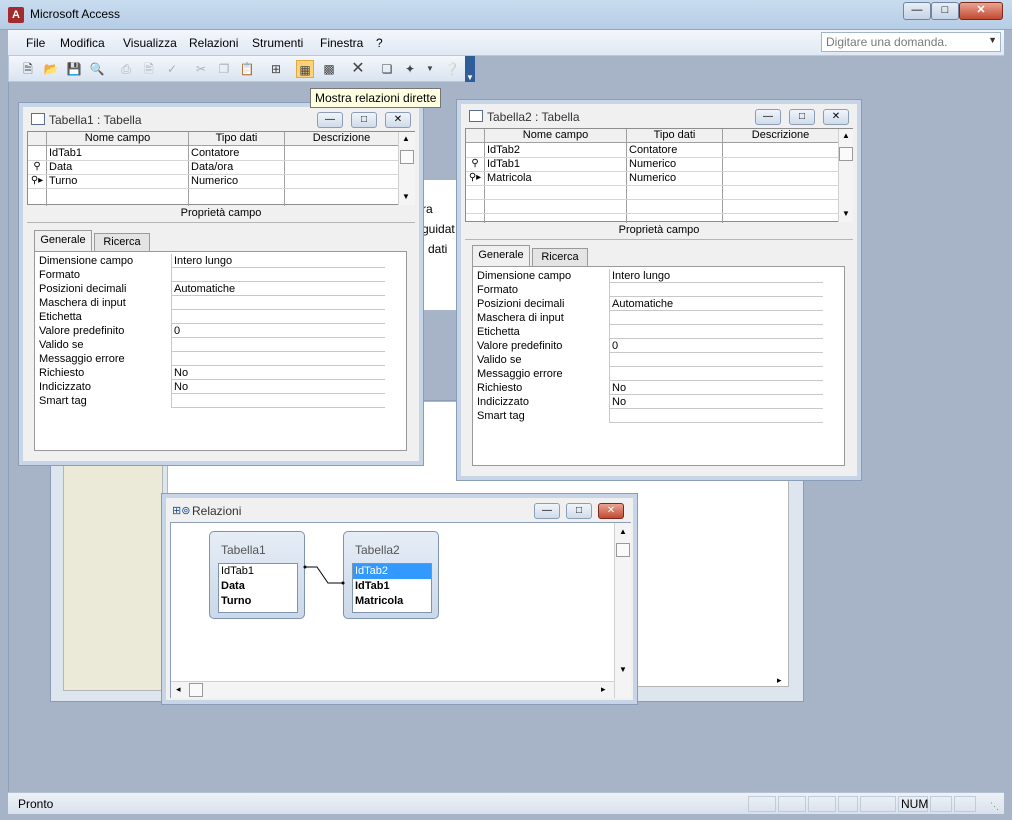 The height and width of the screenshot is (820, 1012). Describe the element at coordinates (126, 69) in the screenshot. I see `print-icon: ⎙` at that location.